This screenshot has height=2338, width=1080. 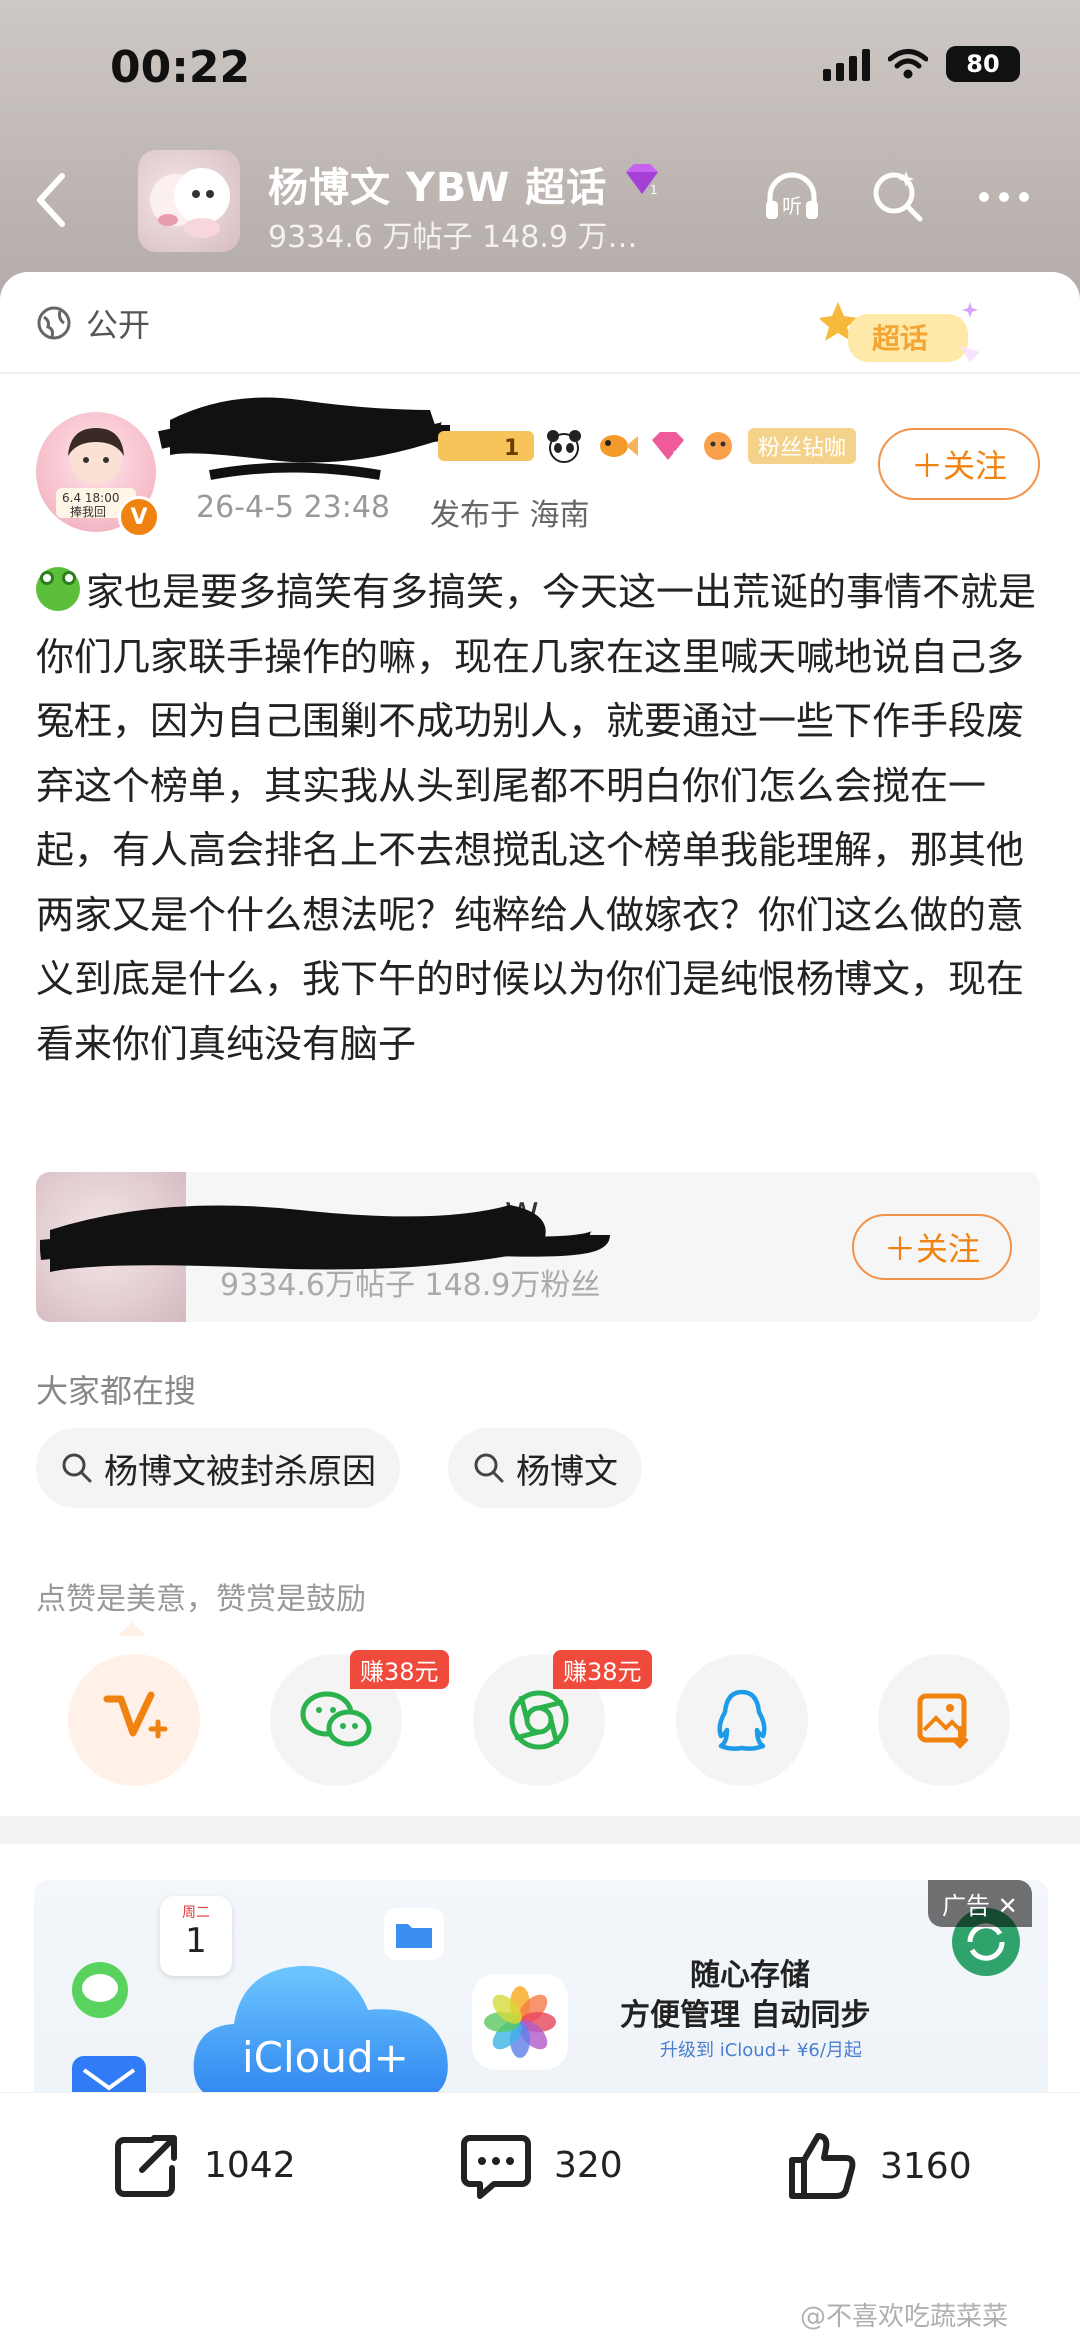 I want to click on post-timestamp: 26-4-5 23:48, so click(x=293, y=507).